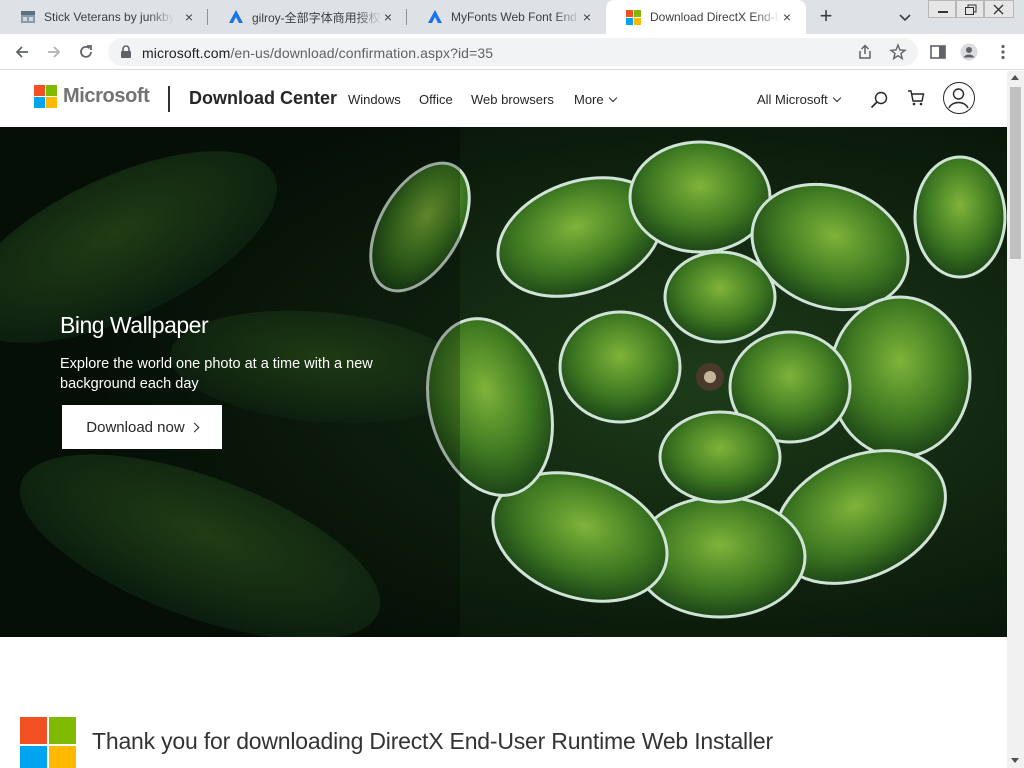  What do you see at coordinates (1015, 77) in the screenshot?
I see `scroll-up-arrow-icon` at bounding box center [1015, 77].